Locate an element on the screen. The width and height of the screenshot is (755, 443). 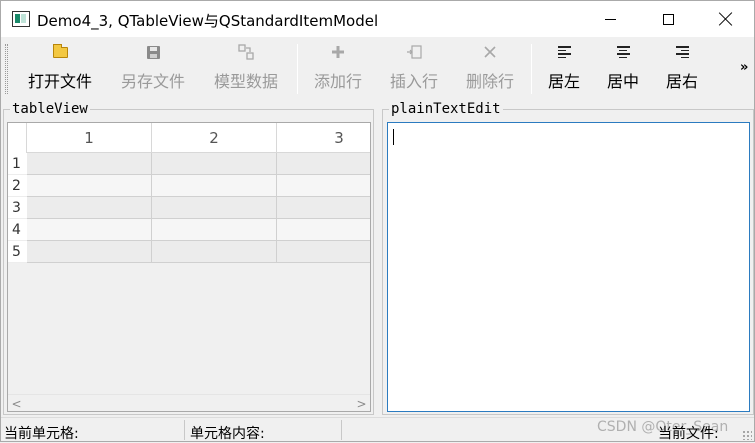
status-bar: 当前单元格: 单元格内容: CSDN @Qter_Sean 当前文件: is located at coordinates (377, 429).